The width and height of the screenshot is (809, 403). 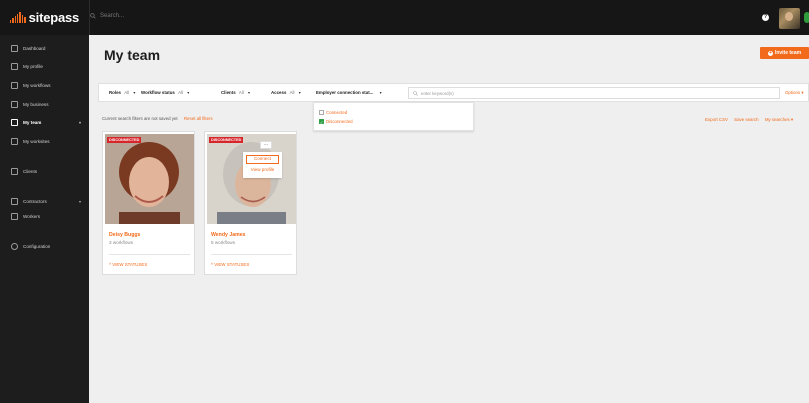 What do you see at coordinates (121, 242) in the screenshot?
I see `member-workflows: 3 workflows` at bounding box center [121, 242].